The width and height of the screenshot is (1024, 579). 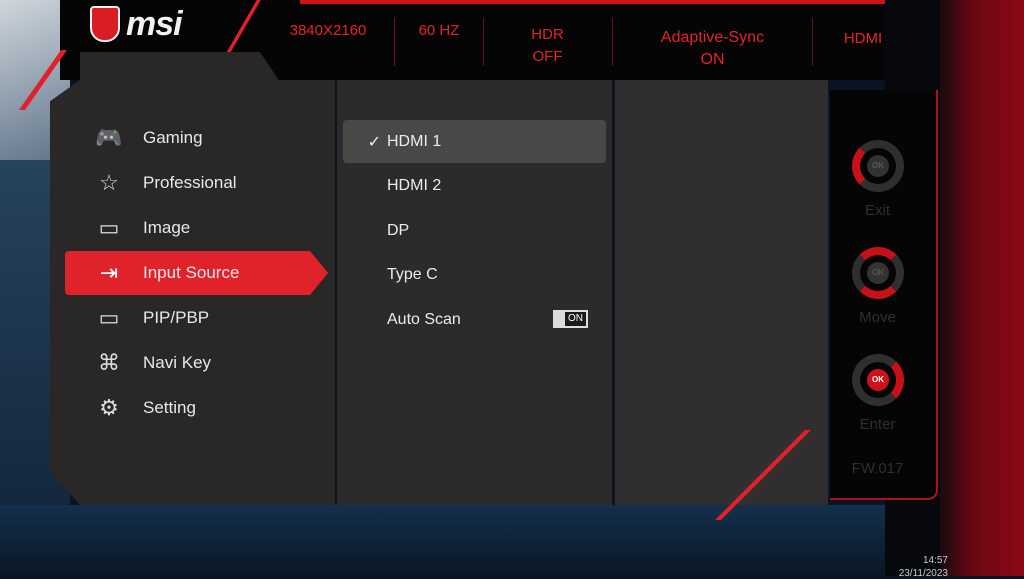 I want to click on toggle-knob, so click(x=560, y=319).